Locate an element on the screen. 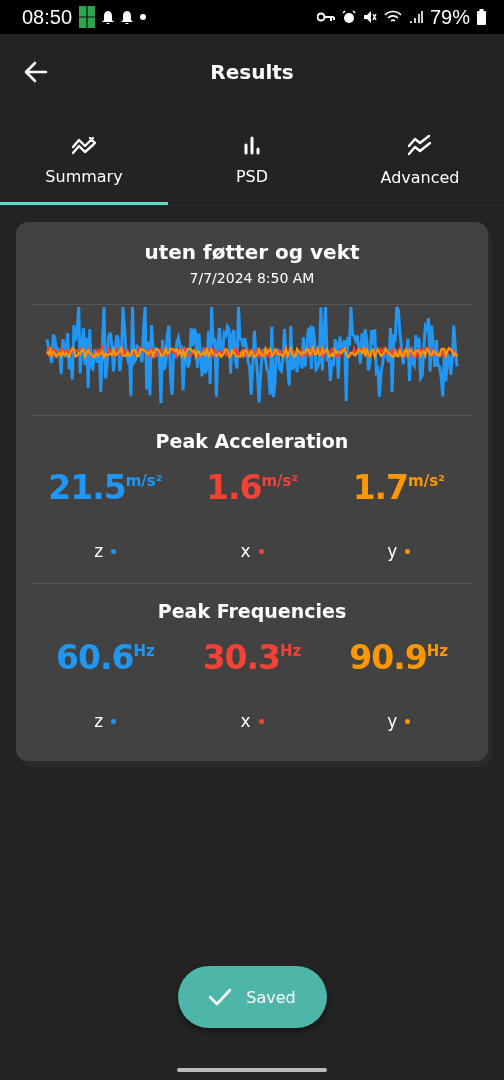 The image size is (504, 1080). double-line-icon is located at coordinates (420, 144).